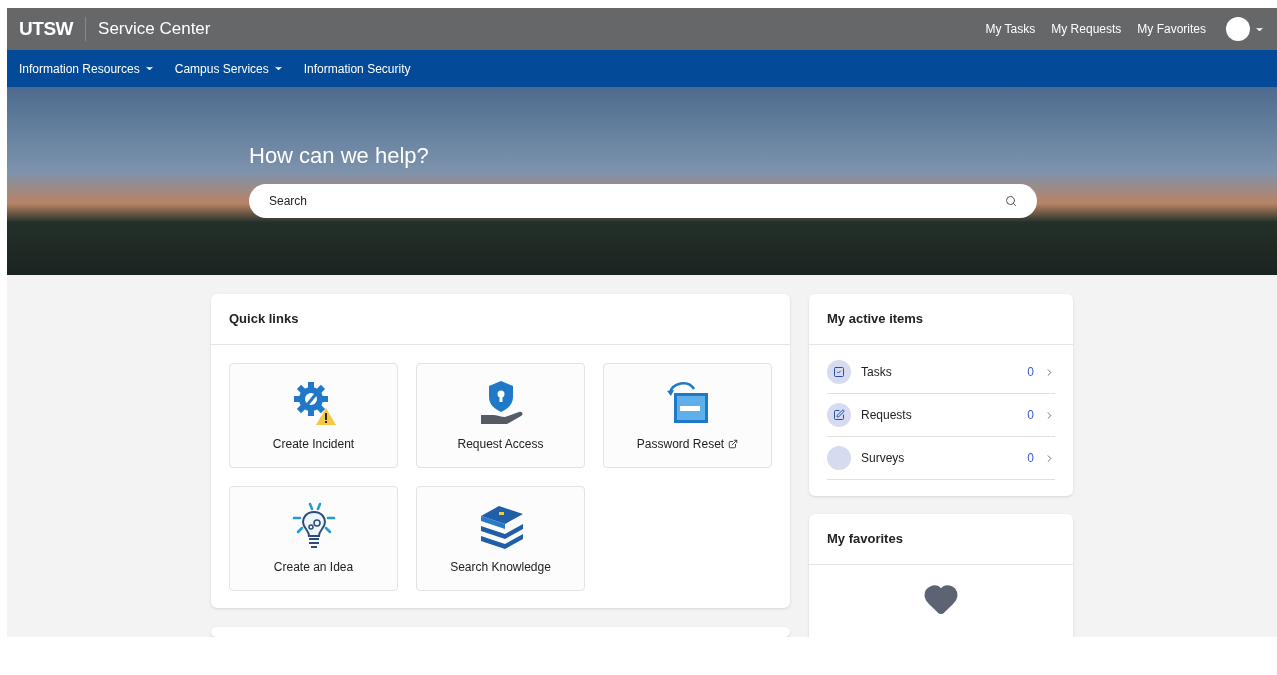 The image size is (1277, 675). Describe the element at coordinates (875, 319) in the screenshot. I see `card-title: My active items` at that location.